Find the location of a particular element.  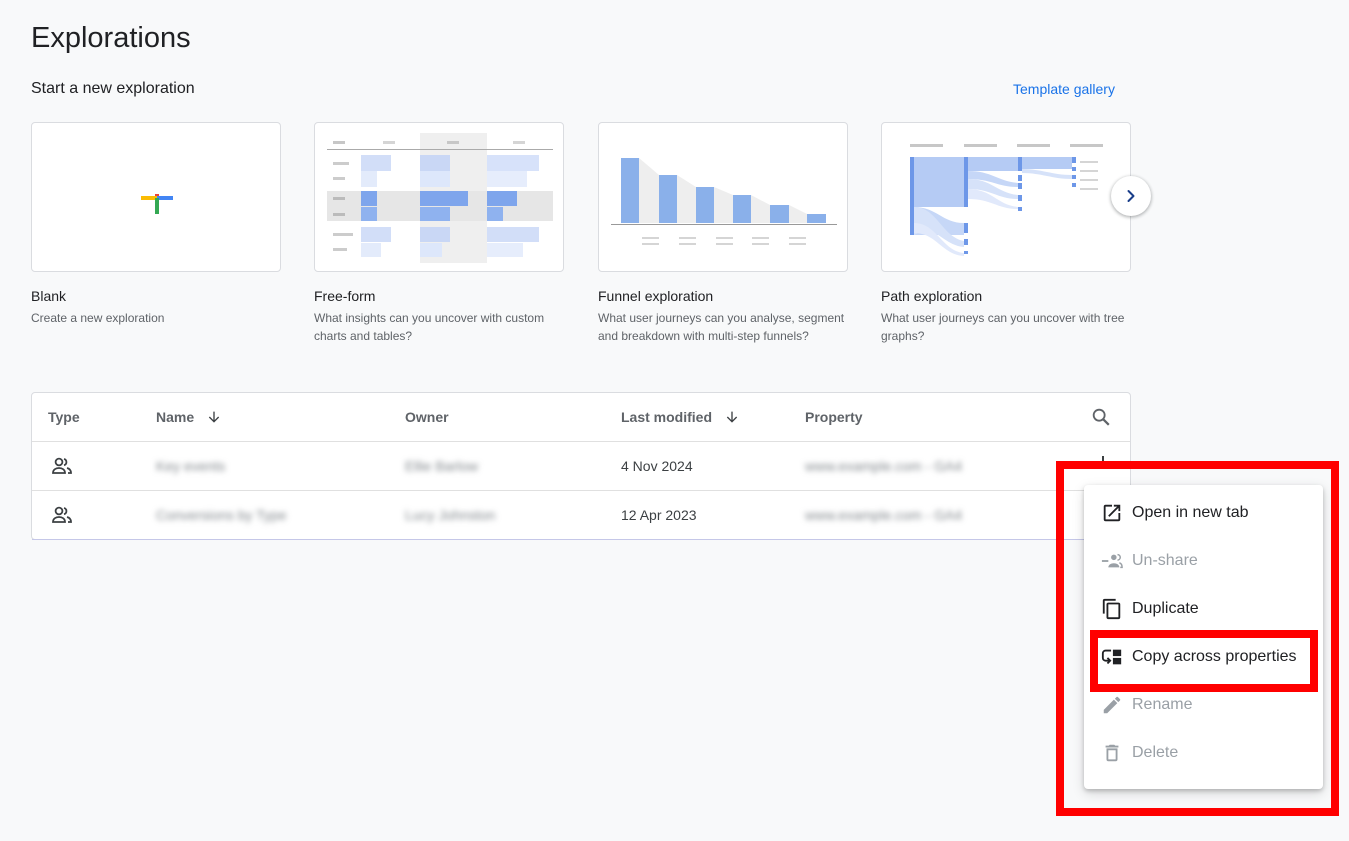

path-thumbnail is located at coordinates (1006, 200).